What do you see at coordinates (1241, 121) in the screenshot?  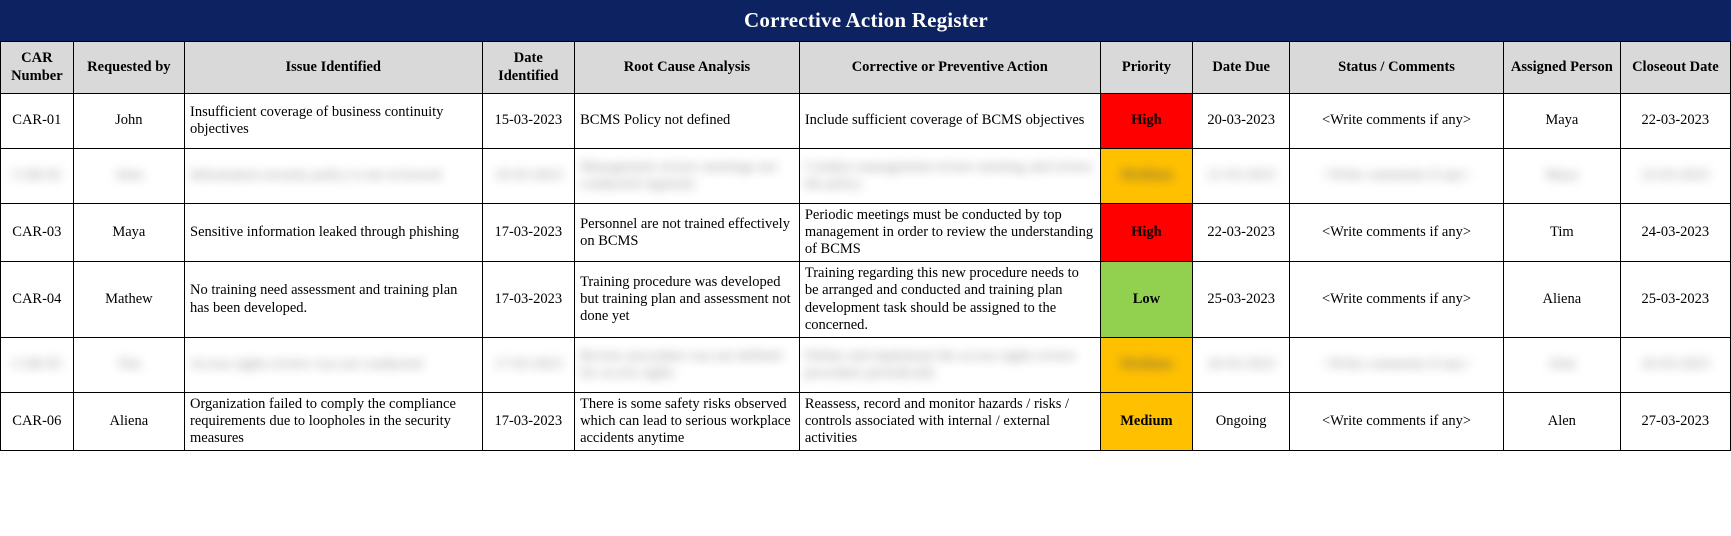 I see `cell-date-due: 20-03-2023` at bounding box center [1241, 121].